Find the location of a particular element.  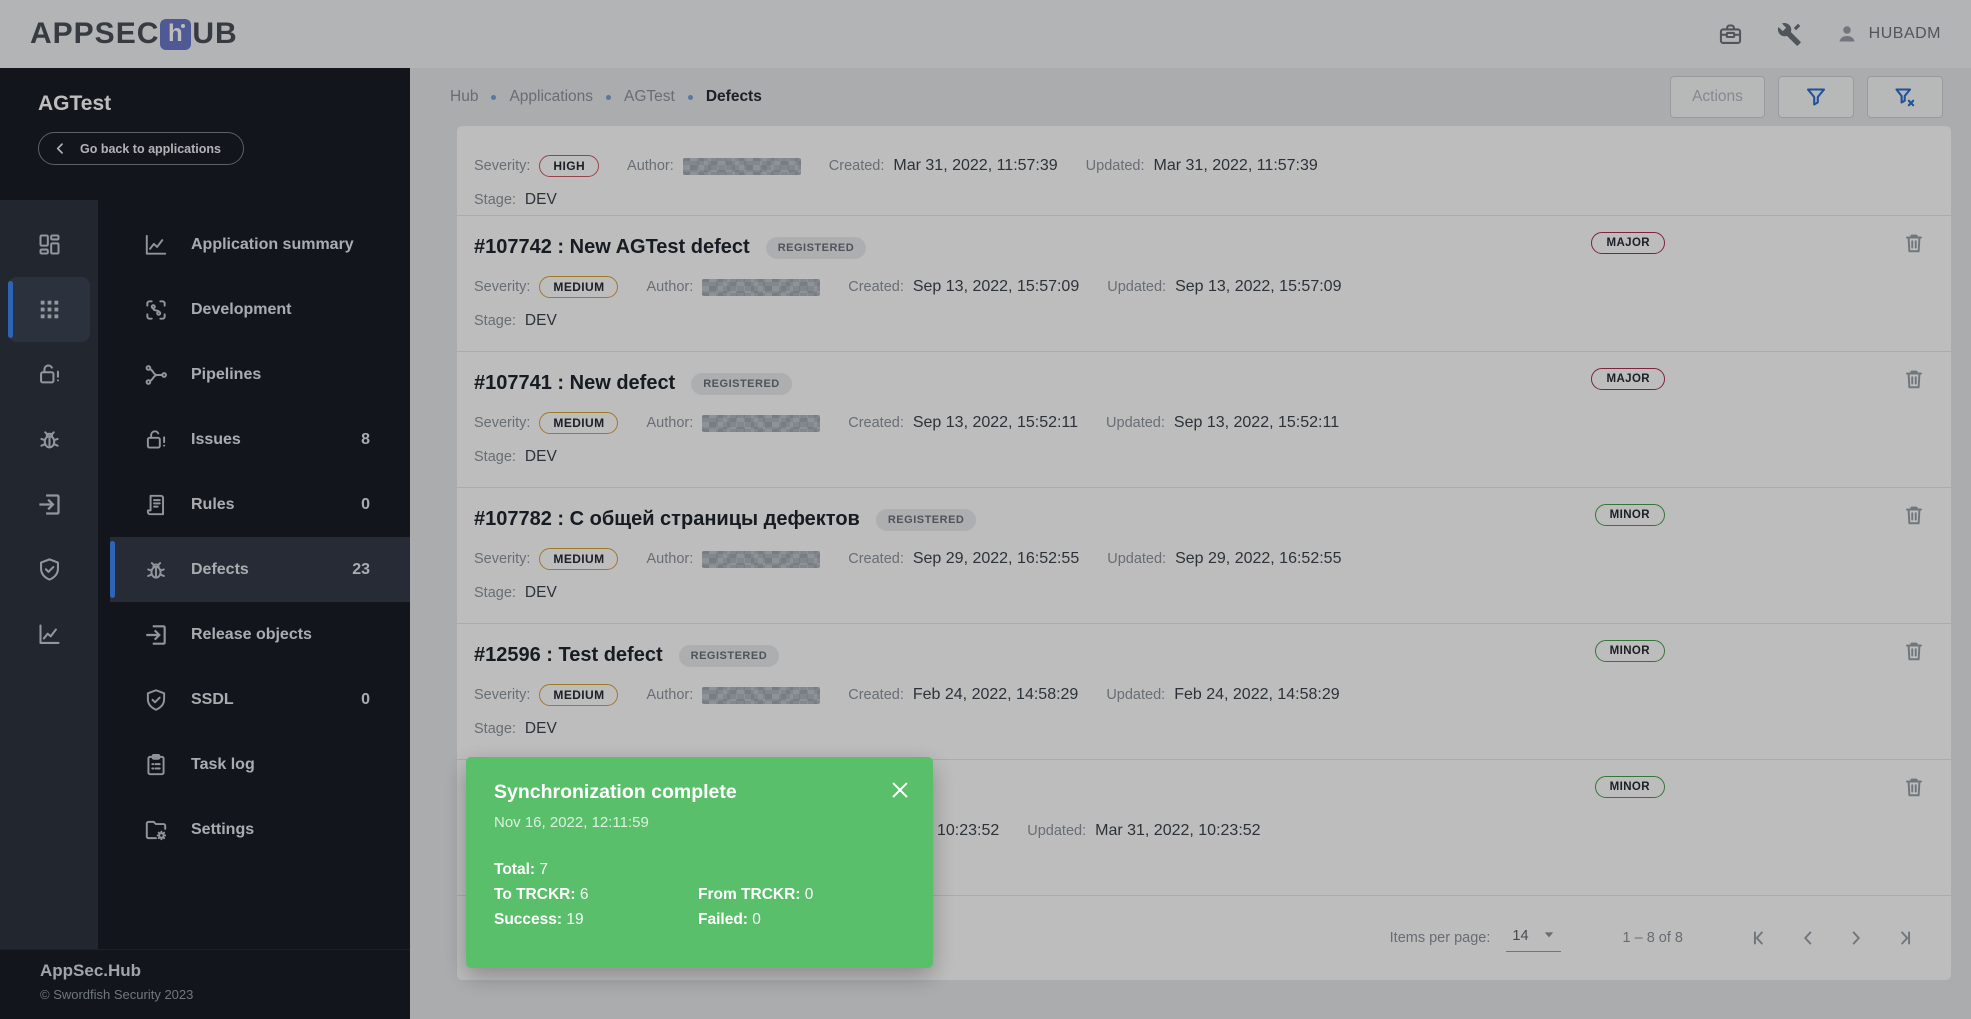

tools-icon is located at coordinates (1789, 34).